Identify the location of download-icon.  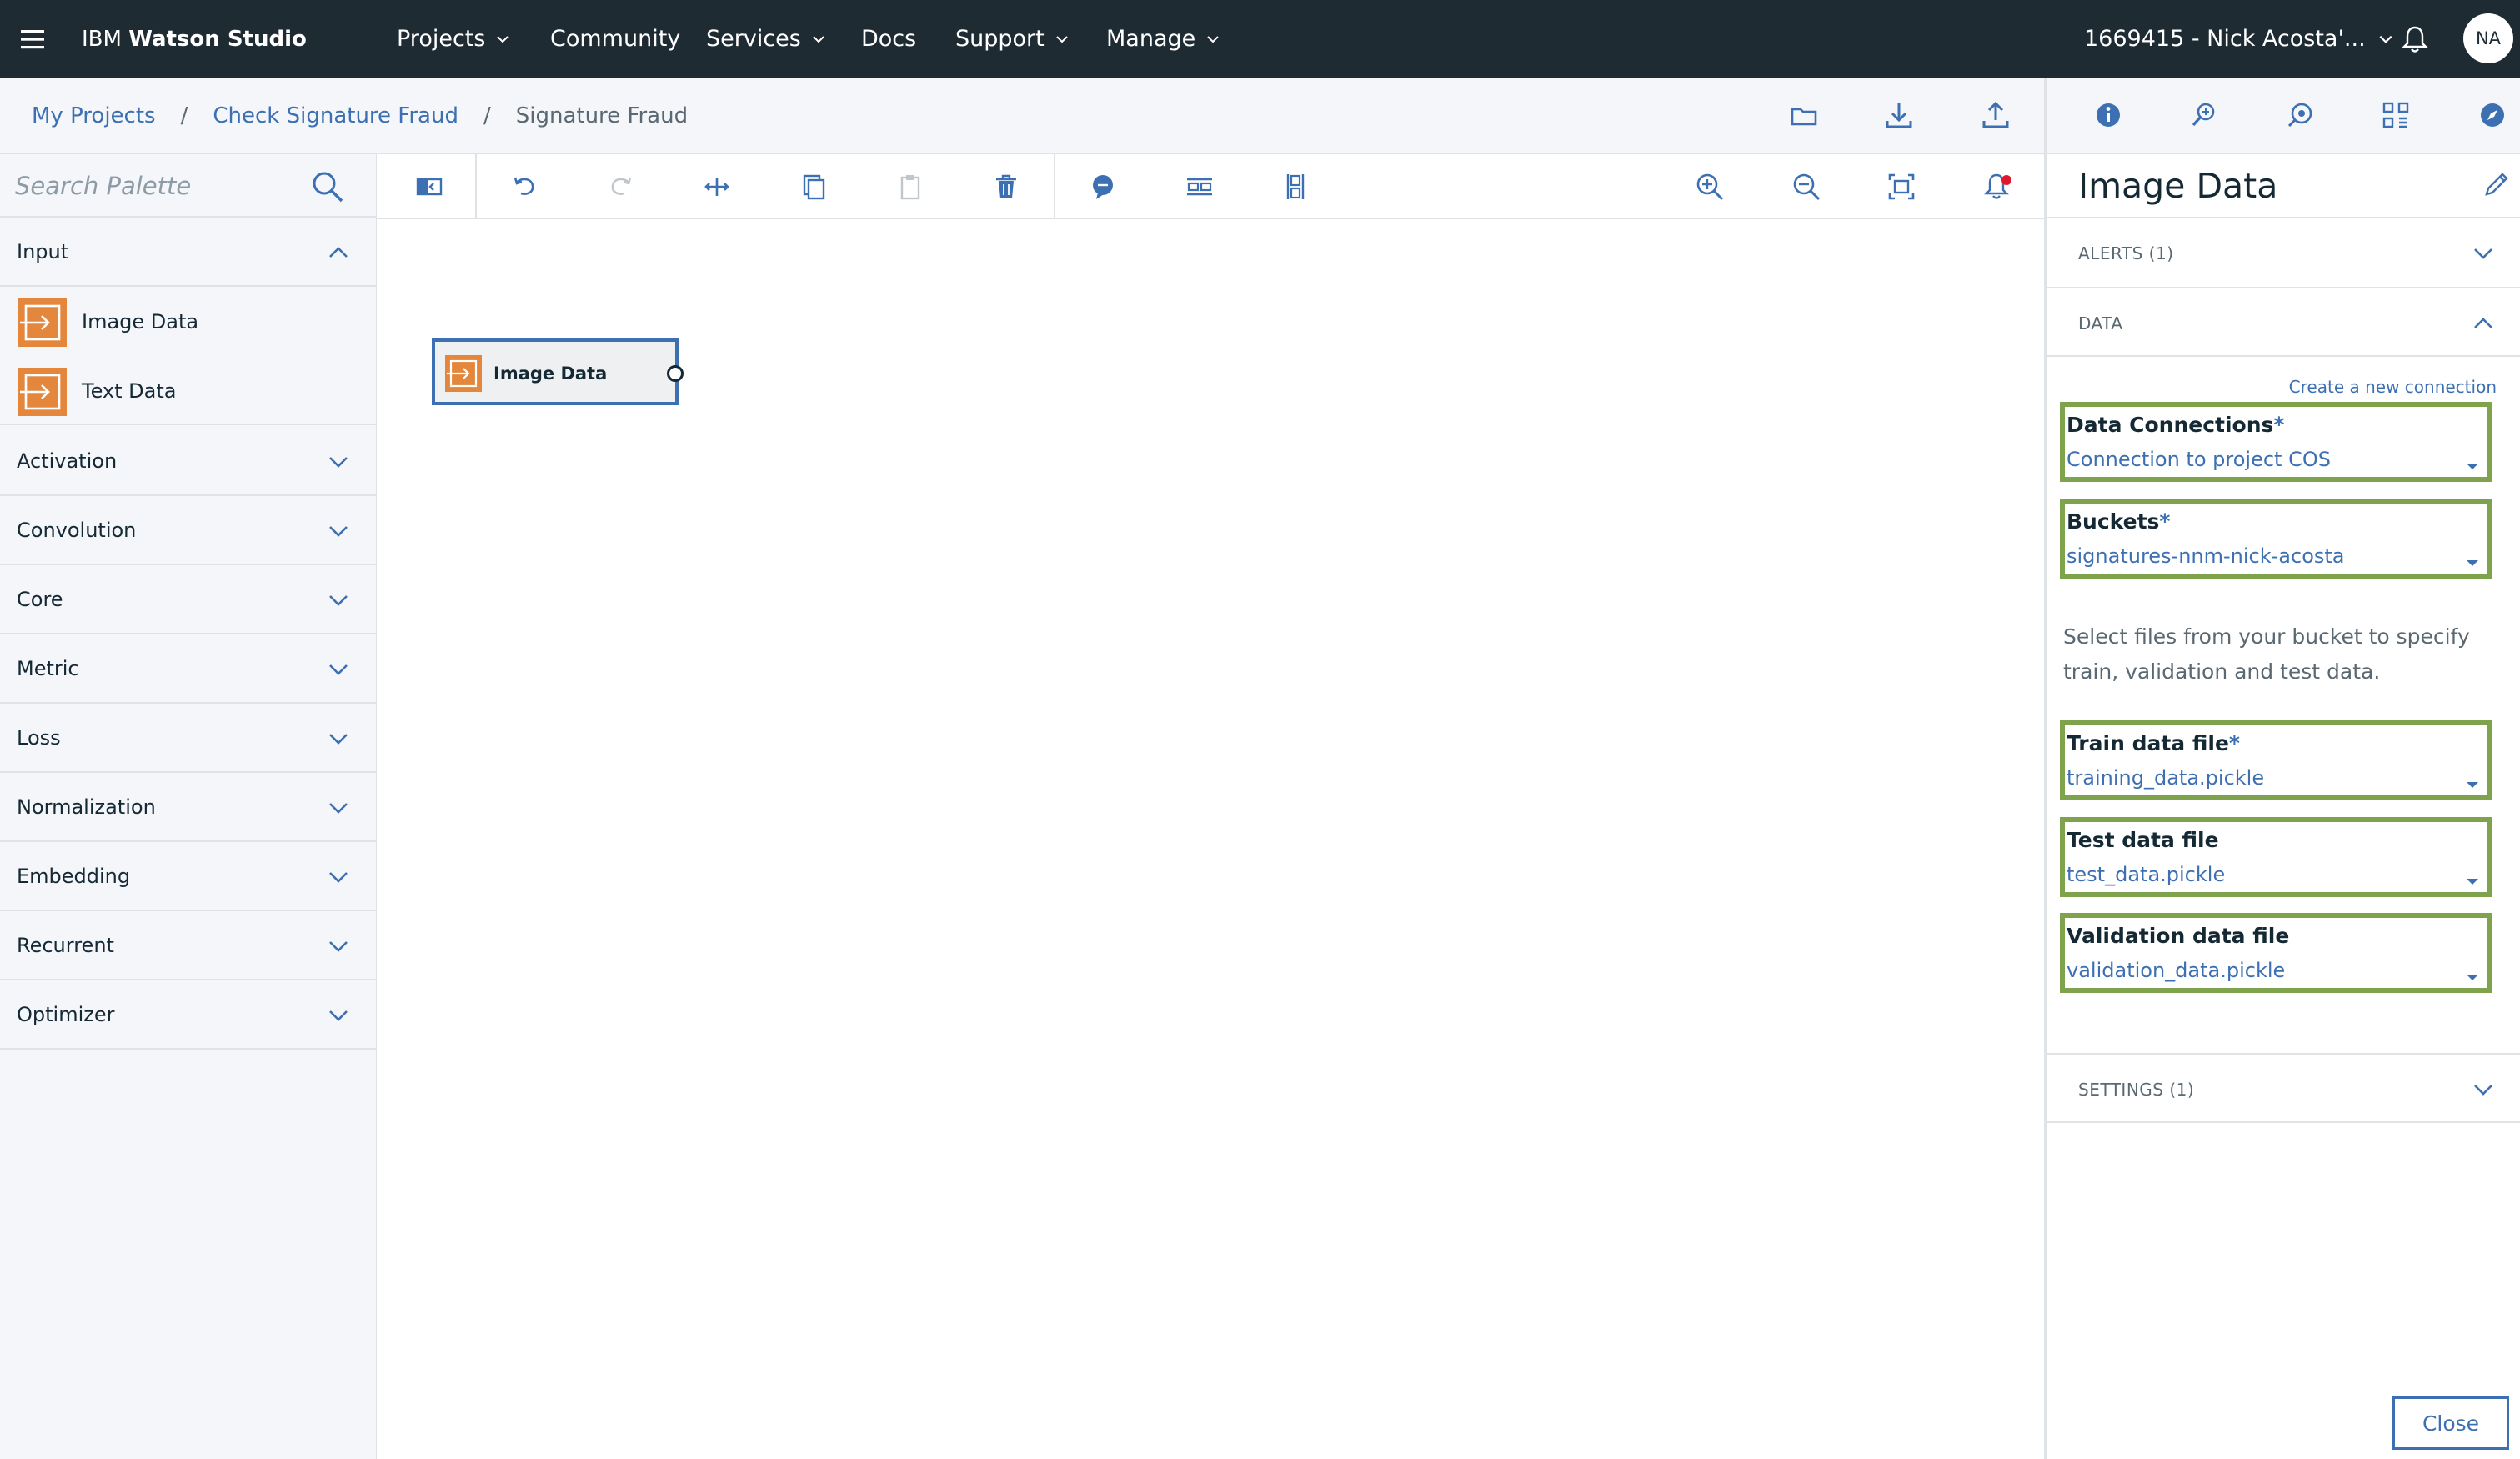
(1899, 116).